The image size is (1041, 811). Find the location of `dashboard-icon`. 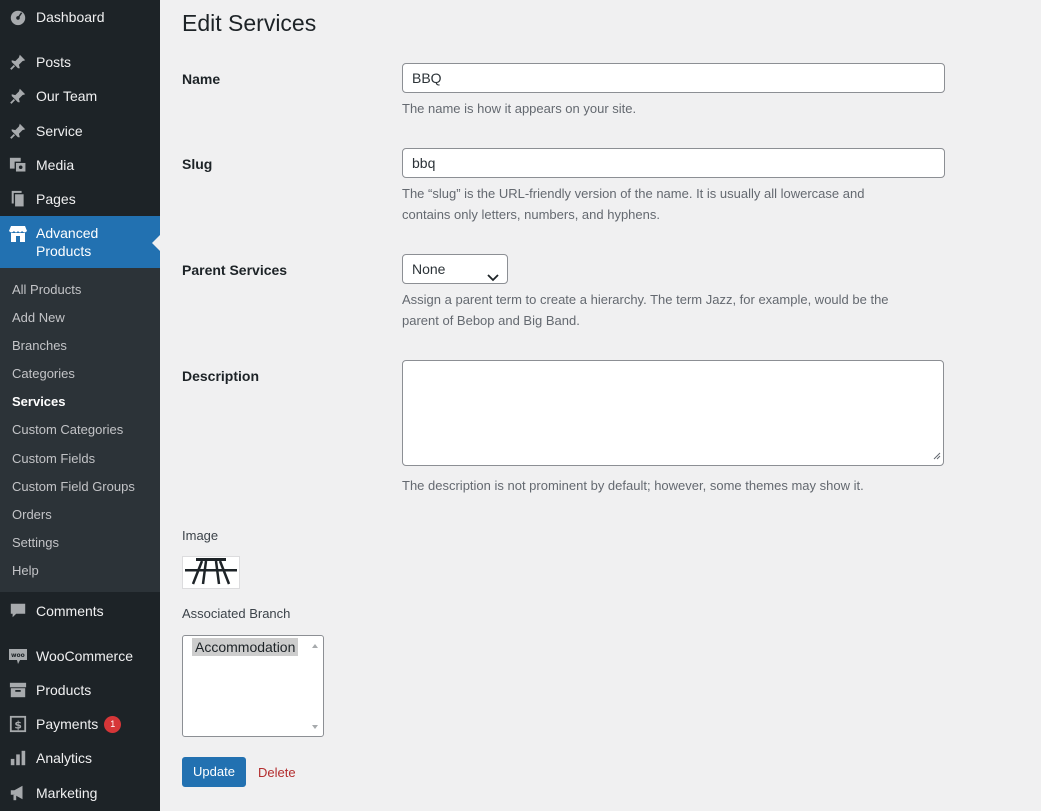

dashboard-icon is located at coordinates (18, 17).